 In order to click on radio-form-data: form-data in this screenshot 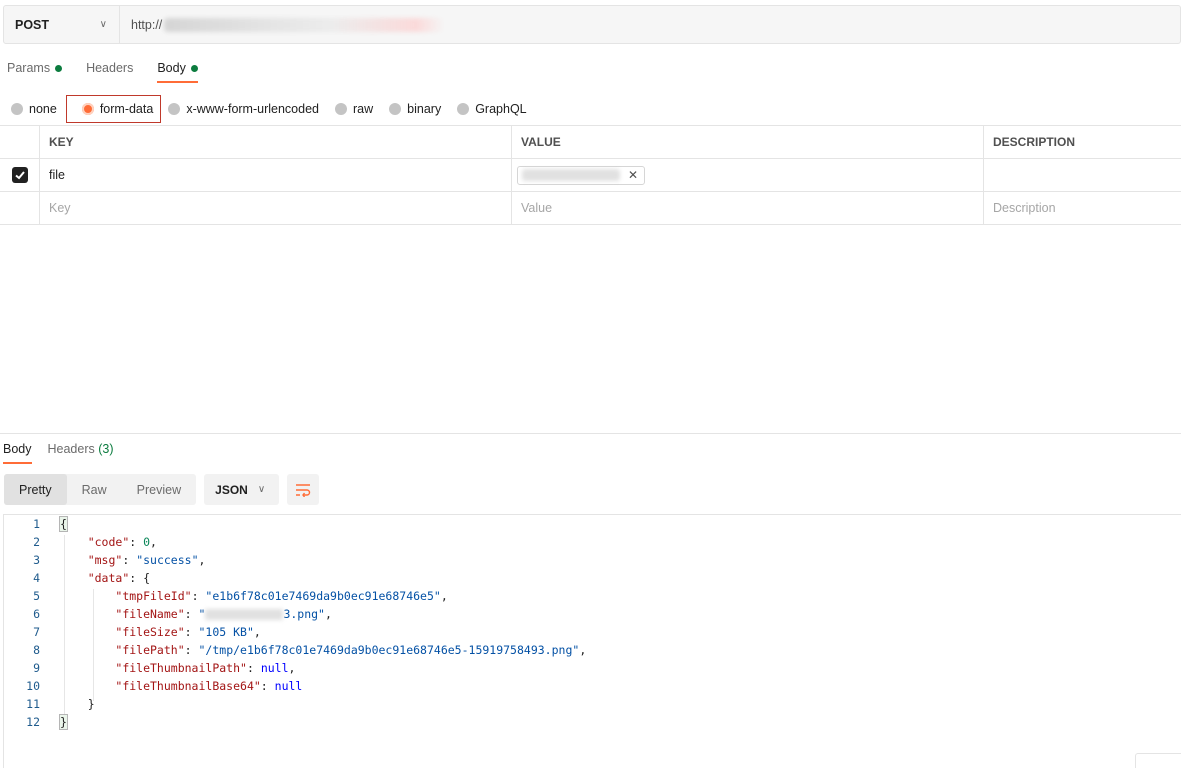, I will do `click(113, 109)`.